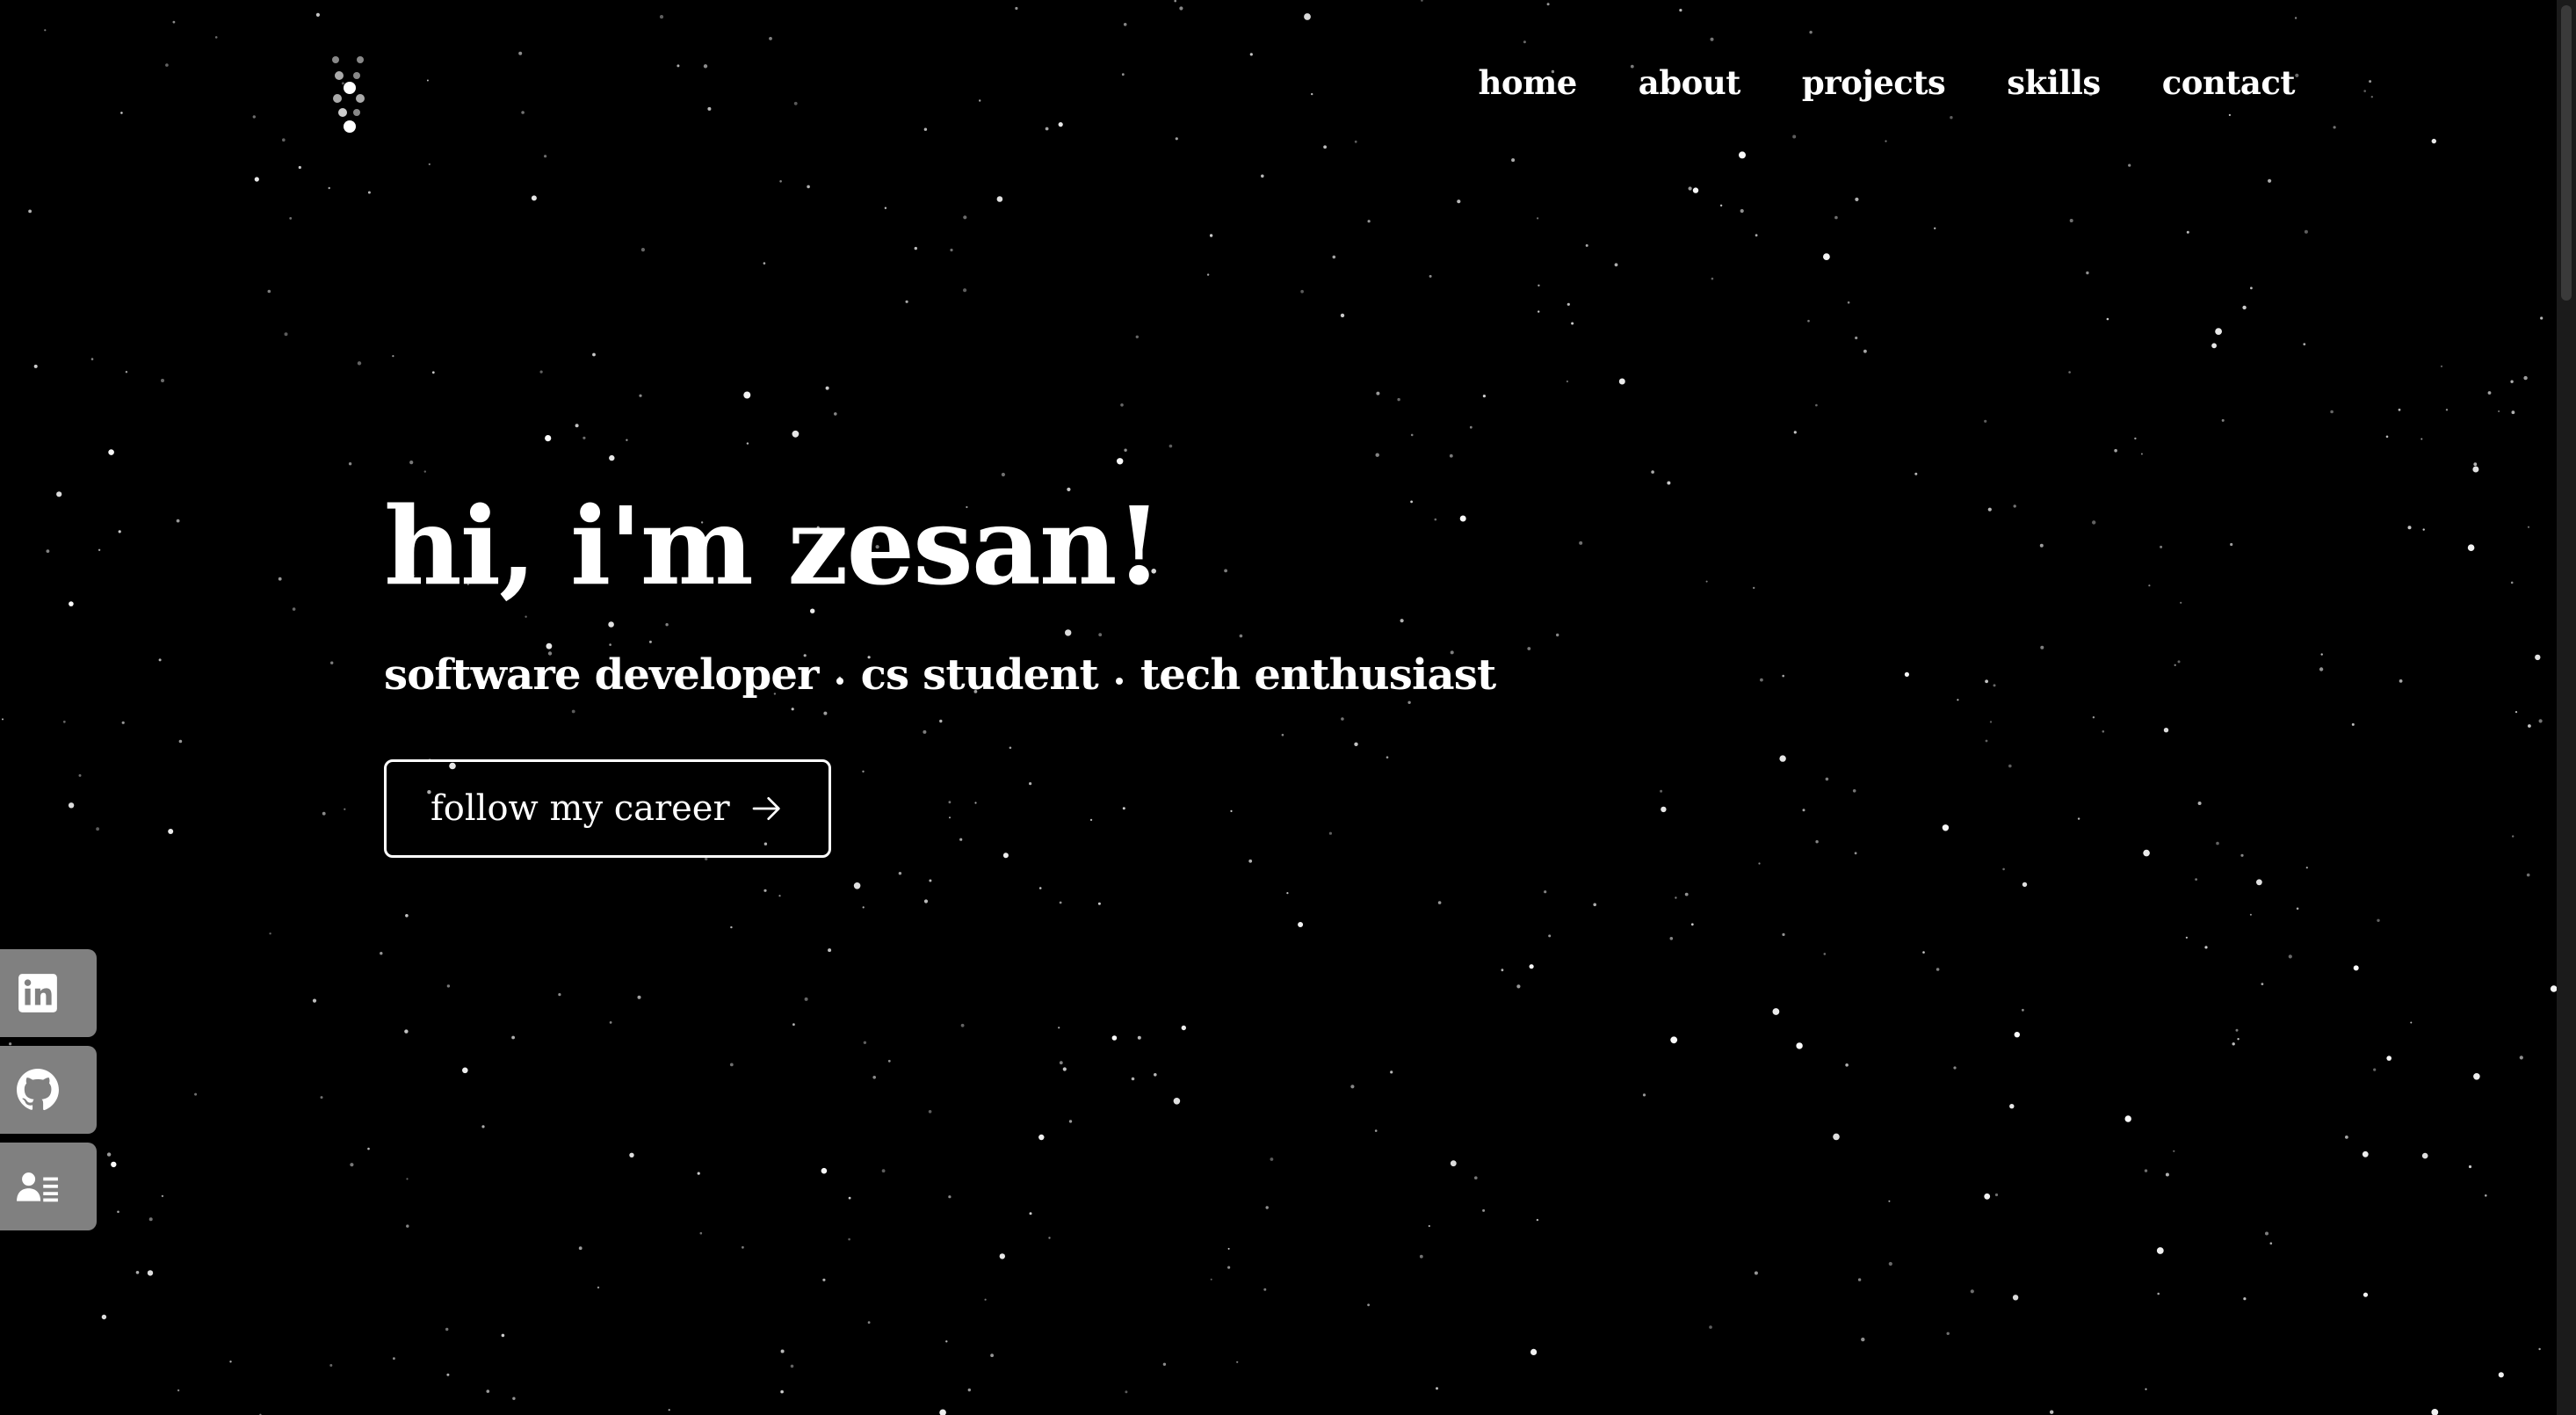 The height and width of the screenshot is (1415, 2576). I want to click on github-button, so click(48, 1090).